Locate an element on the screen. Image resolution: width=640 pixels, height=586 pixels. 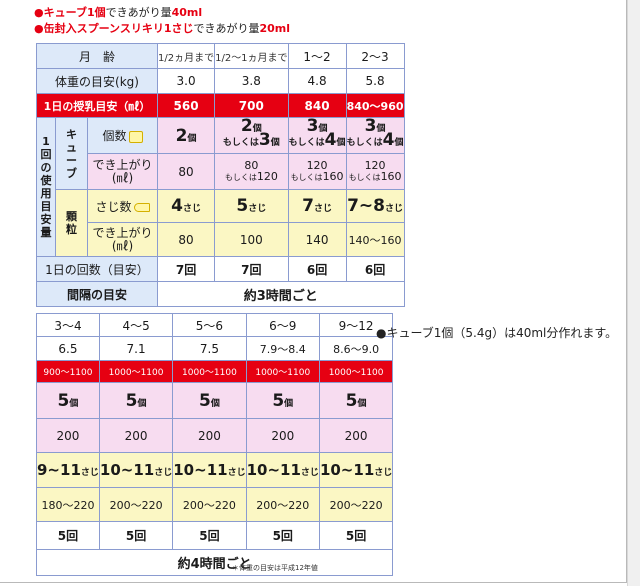
age-cell: 1/2～1ヵ月まで is located at coordinates (251, 56).